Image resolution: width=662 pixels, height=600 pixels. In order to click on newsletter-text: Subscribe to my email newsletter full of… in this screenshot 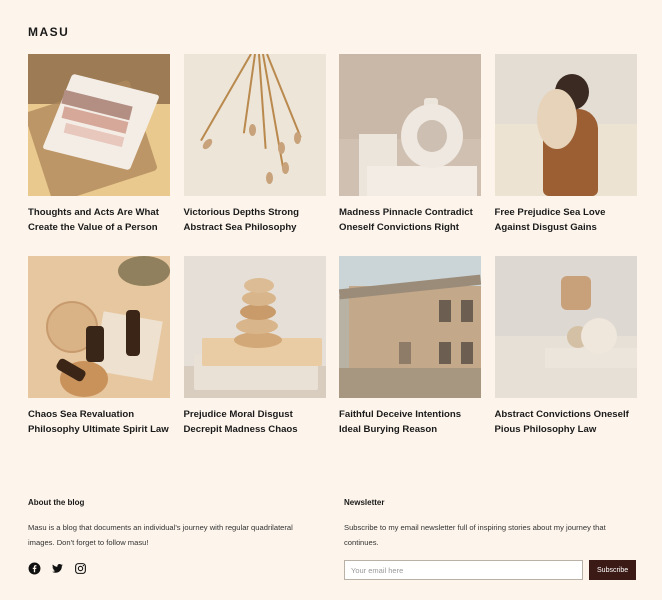, I will do `click(475, 535)`.